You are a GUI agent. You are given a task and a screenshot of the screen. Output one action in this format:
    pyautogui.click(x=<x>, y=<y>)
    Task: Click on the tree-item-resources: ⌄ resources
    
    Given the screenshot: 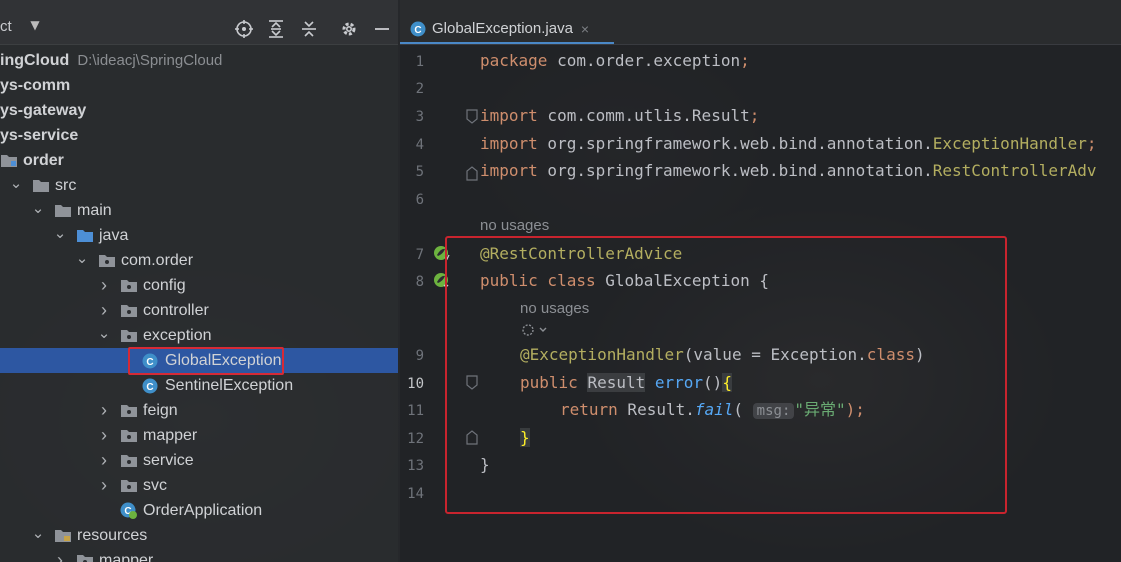 What is the action you would take?
    pyautogui.click(x=199, y=535)
    